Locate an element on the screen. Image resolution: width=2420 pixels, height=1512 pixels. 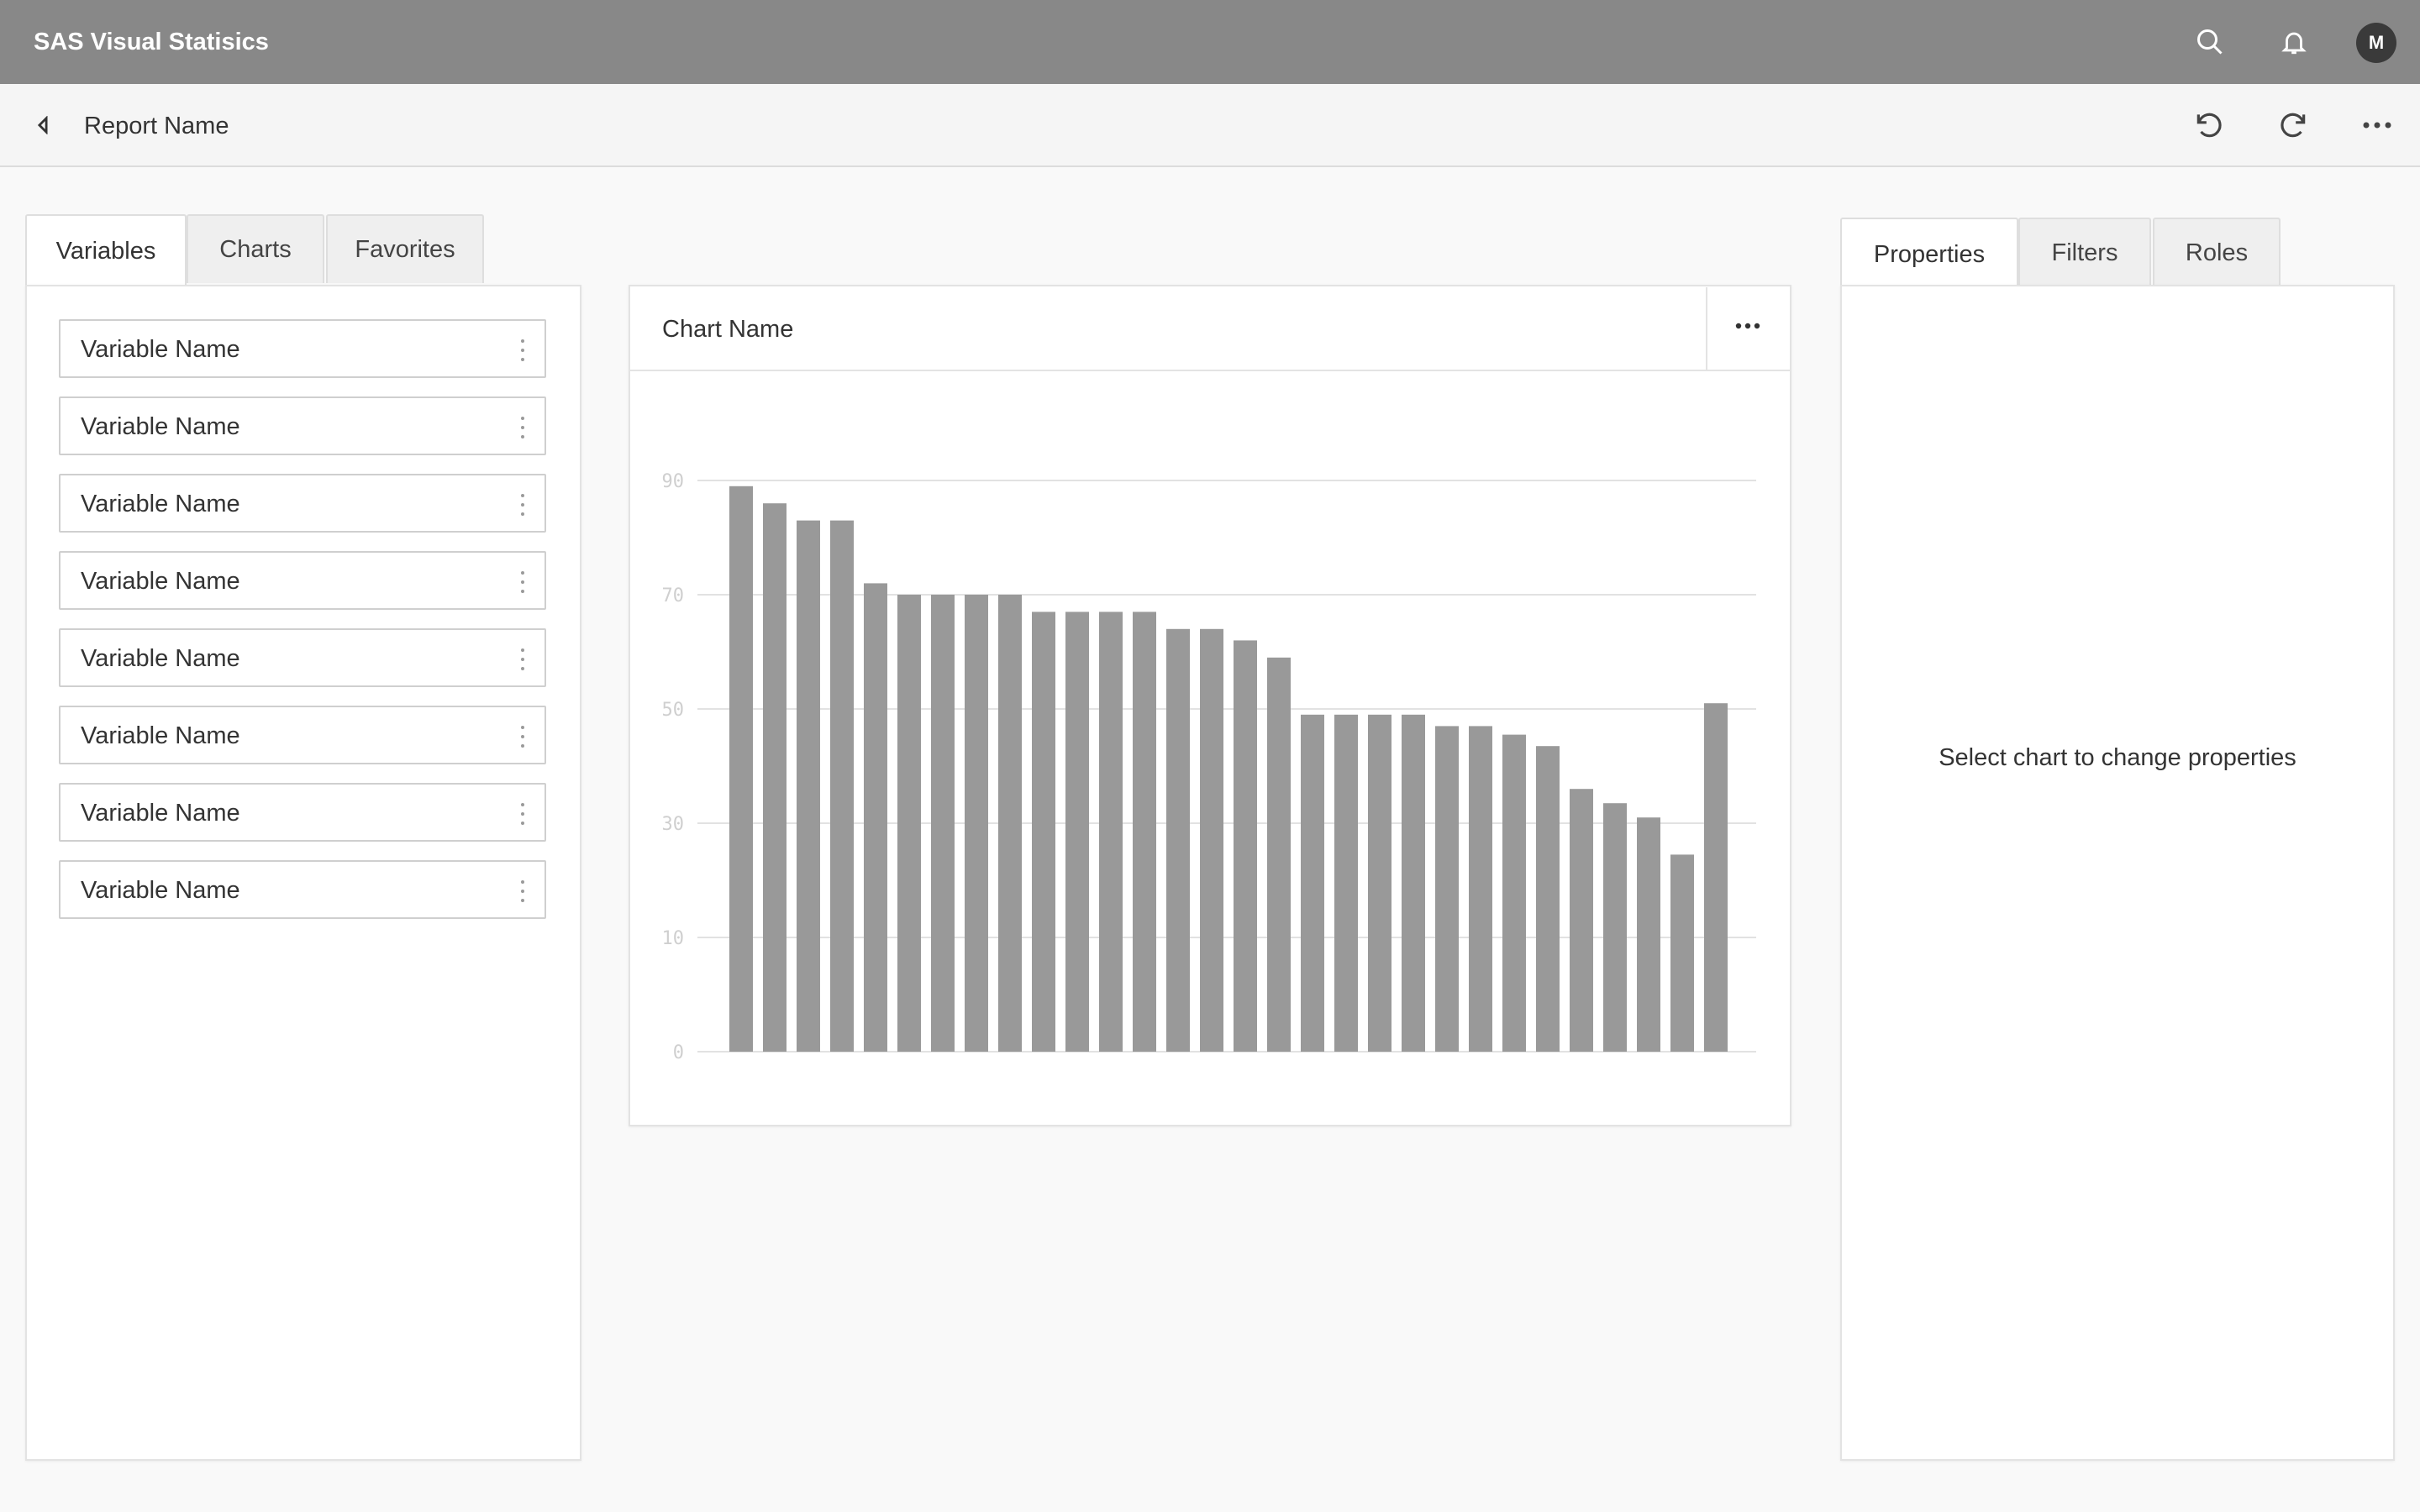
y-tick-label: 10 is located at coordinates (673, 938).